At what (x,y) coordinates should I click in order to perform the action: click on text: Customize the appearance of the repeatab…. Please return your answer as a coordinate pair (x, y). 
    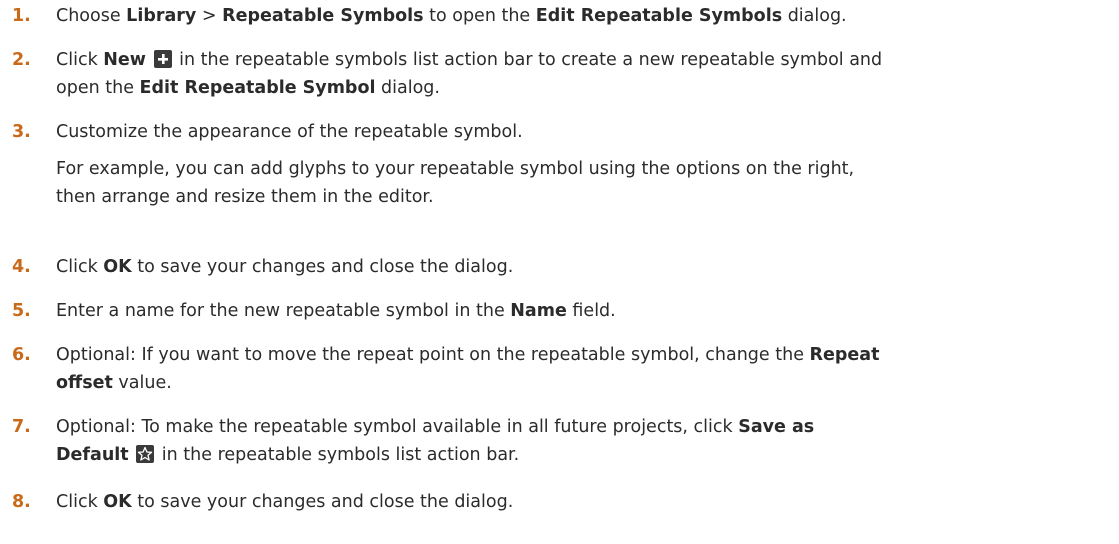
    Looking at the image, I should click on (289, 132).